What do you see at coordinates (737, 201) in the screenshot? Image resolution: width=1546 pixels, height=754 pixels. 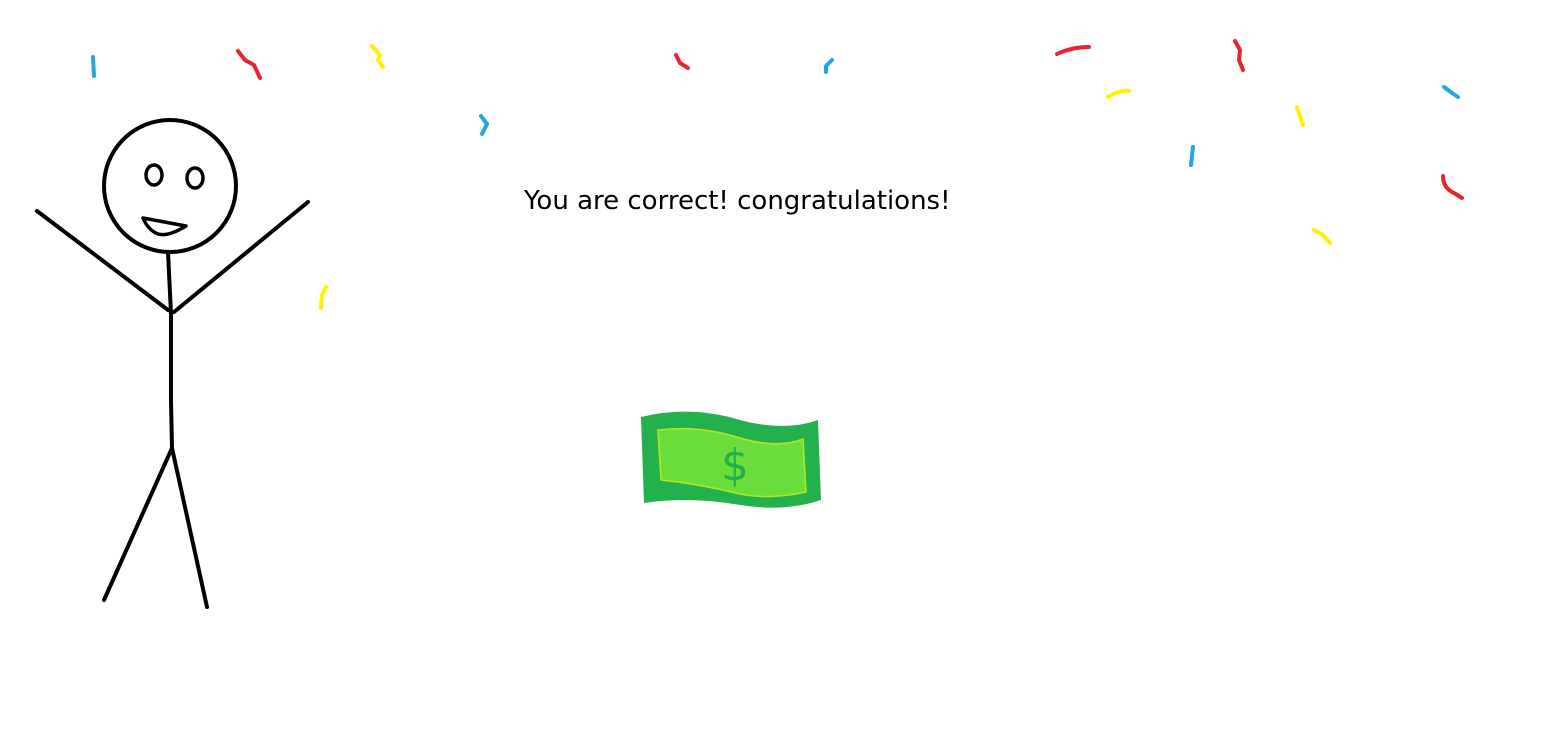 I see `congratulations-message: You are correct! congratulations!` at bounding box center [737, 201].